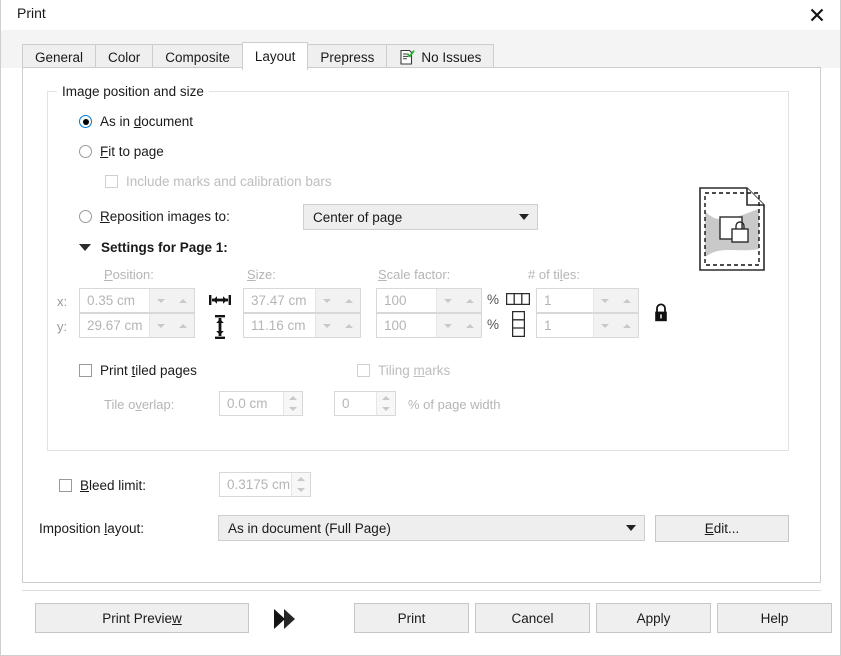  Describe the element at coordinates (102, 485) in the screenshot. I see `checkbox-bleed-limit: Bleed limit:` at that location.